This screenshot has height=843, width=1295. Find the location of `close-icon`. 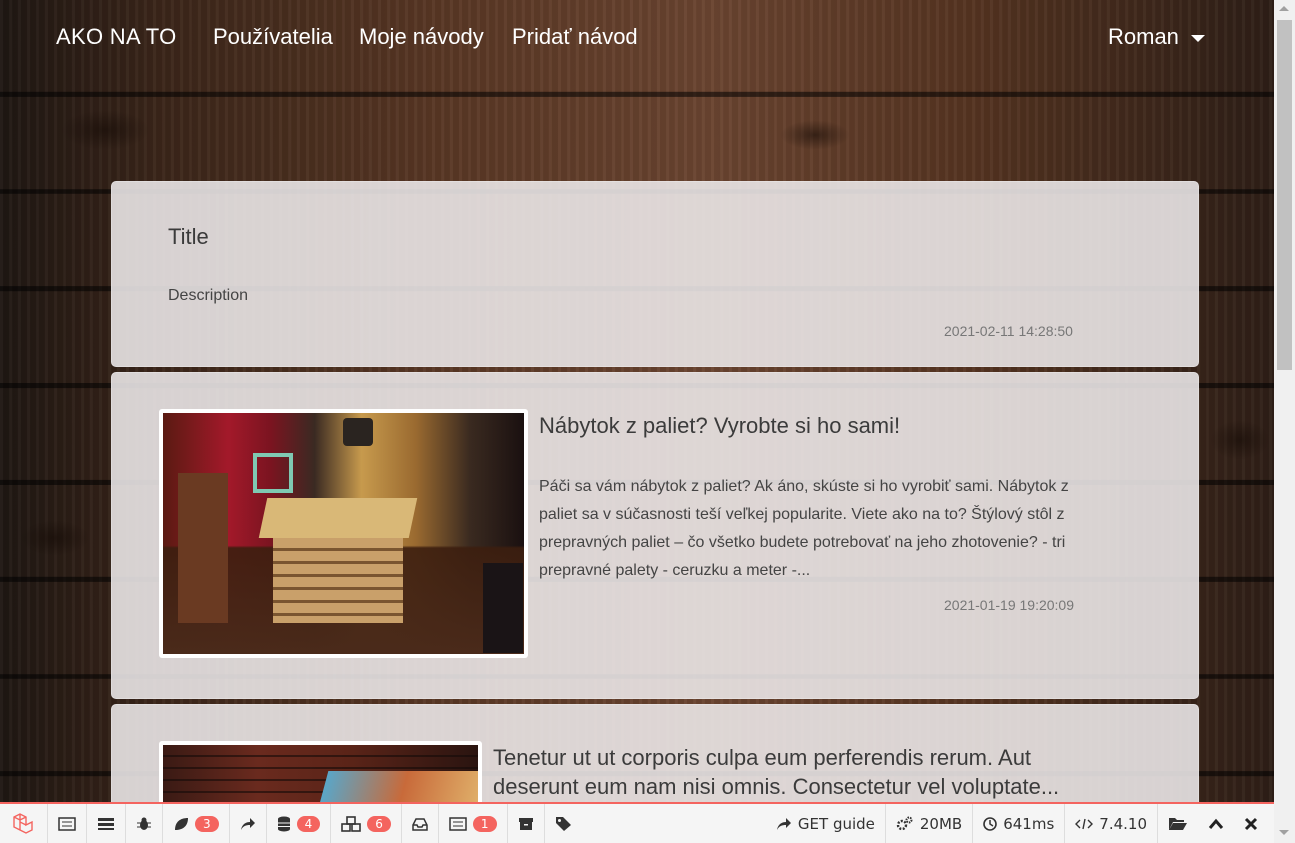

close-icon is located at coordinates (1251, 823).